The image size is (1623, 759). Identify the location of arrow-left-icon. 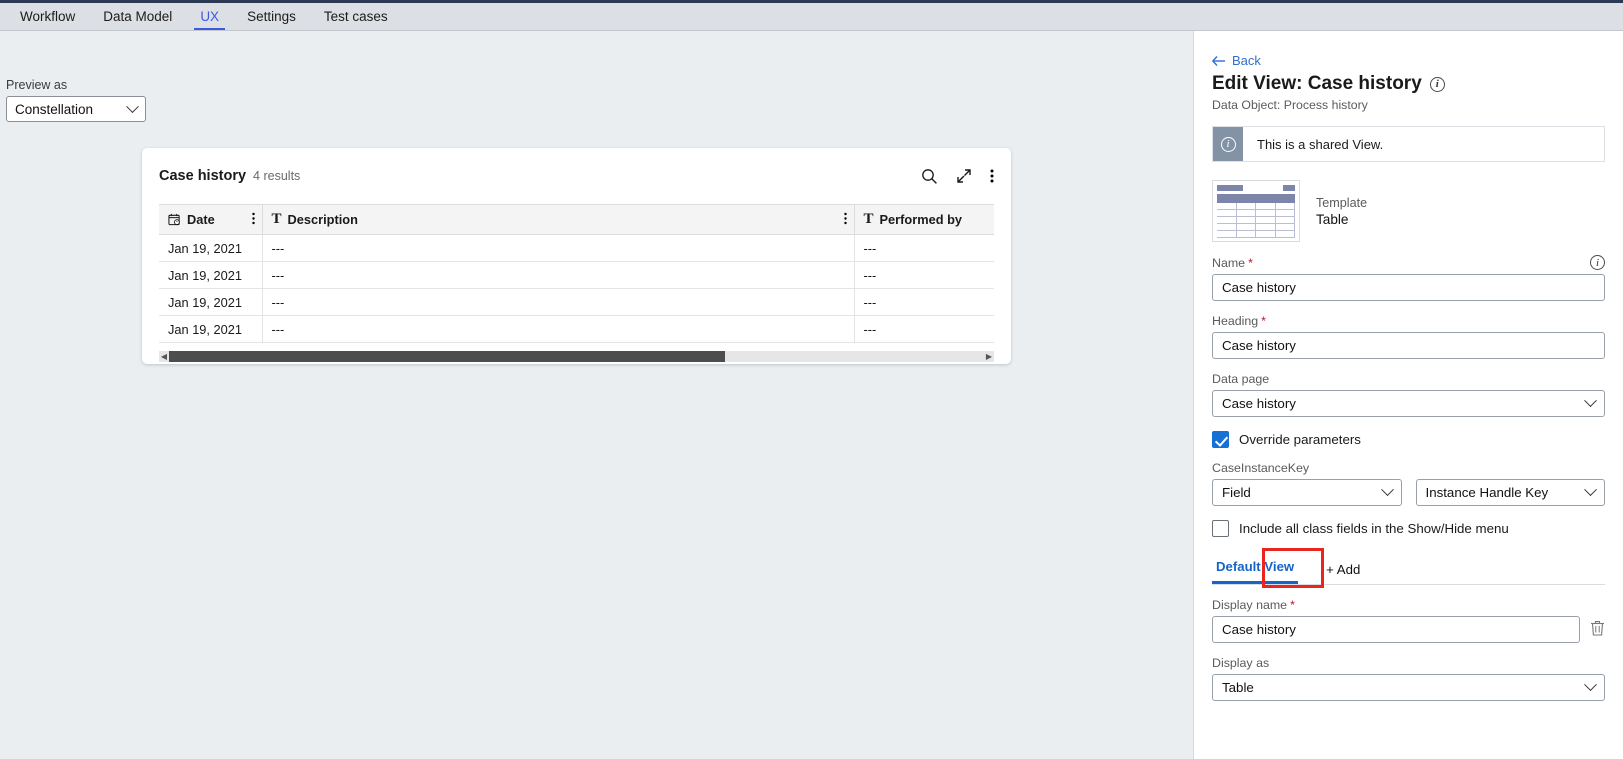
(1218, 60).